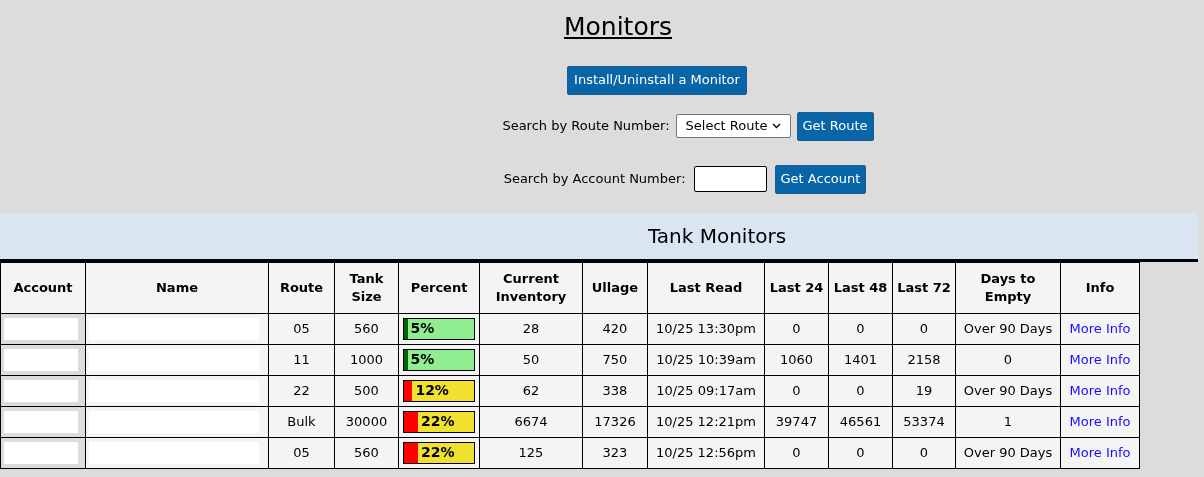 The image size is (1204, 477). What do you see at coordinates (615, 390) in the screenshot?
I see `table-cell: 338` at bounding box center [615, 390].